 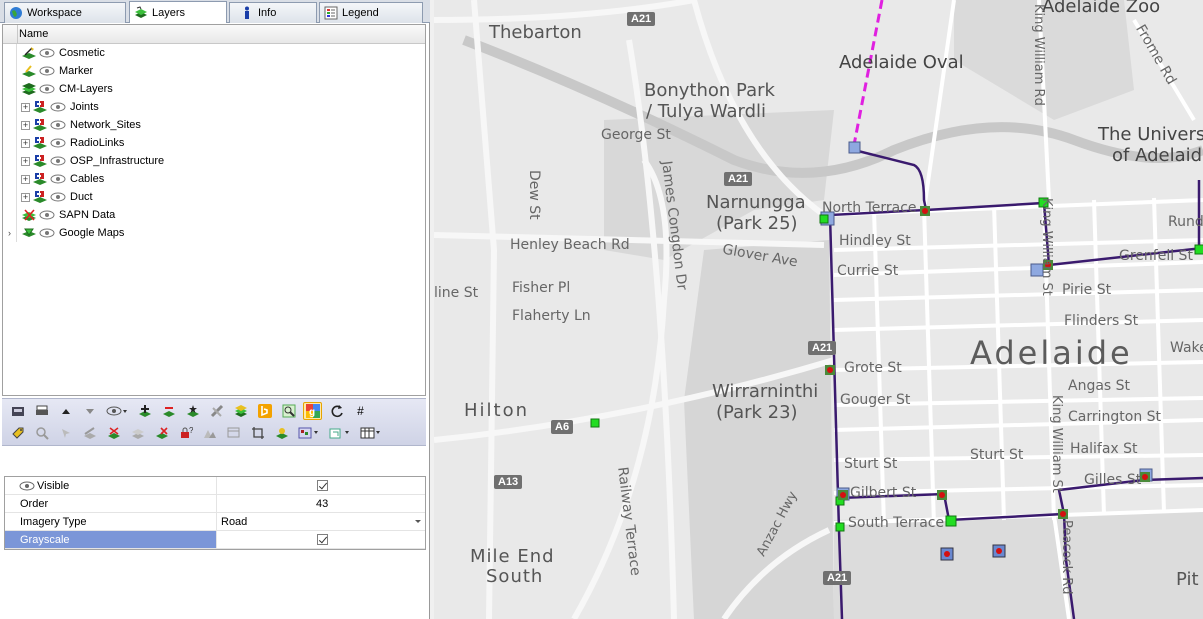 I want to click on reload-layer-icon, so click(x=281, y=433).